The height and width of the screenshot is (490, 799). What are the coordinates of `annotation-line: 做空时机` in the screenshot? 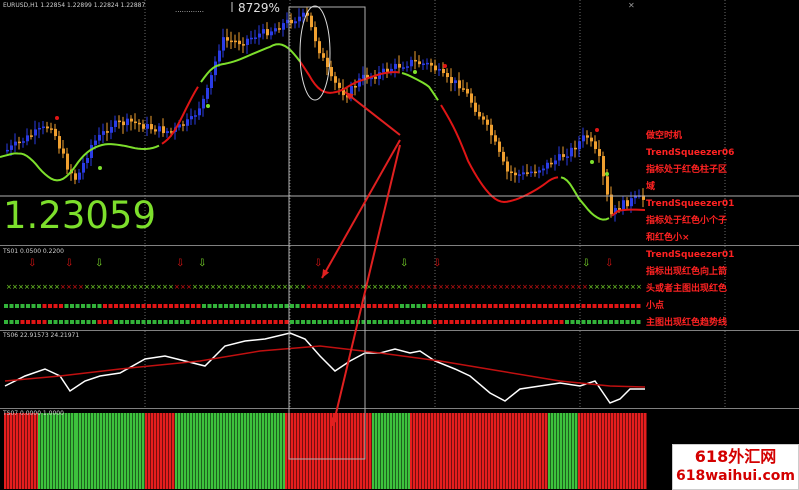 It's located at (664, 136).